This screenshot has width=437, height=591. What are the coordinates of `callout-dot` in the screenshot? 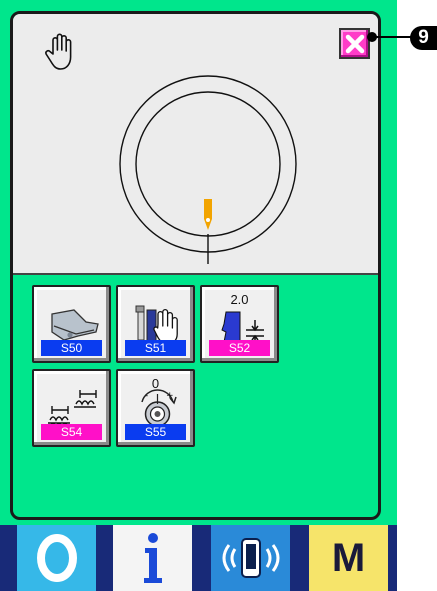 It's located at (372, 37).